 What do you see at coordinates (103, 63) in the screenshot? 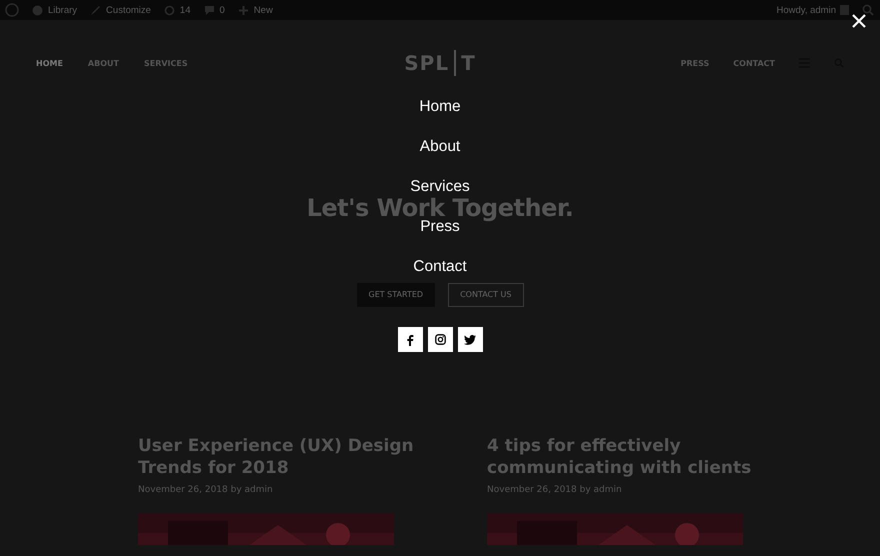
I see `nav-link: ABOUT` at bounding box center [103, 63].